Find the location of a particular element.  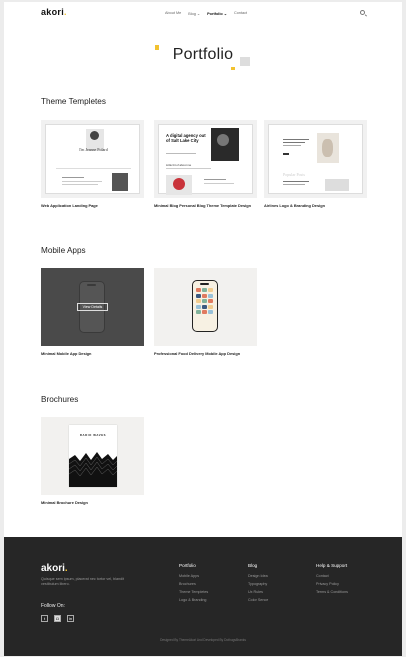

footer-link-terms: Terms & Conditions is located at coordinates (332, 592).